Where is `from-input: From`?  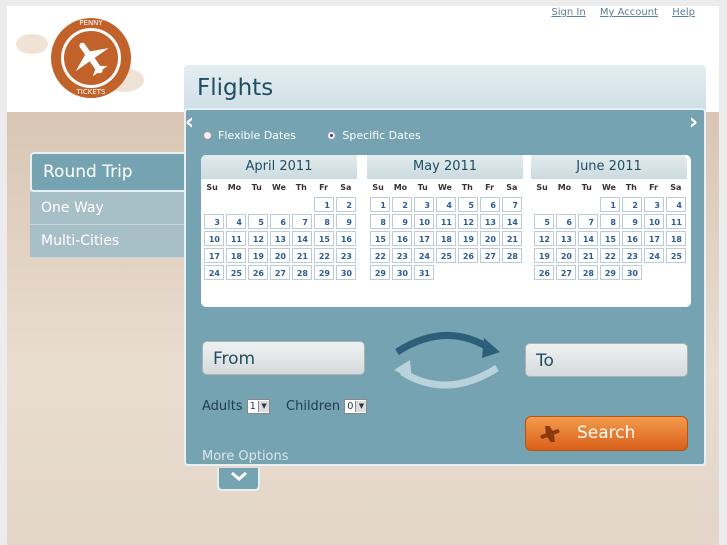 from-input: From is located at coordinates (283, 358).